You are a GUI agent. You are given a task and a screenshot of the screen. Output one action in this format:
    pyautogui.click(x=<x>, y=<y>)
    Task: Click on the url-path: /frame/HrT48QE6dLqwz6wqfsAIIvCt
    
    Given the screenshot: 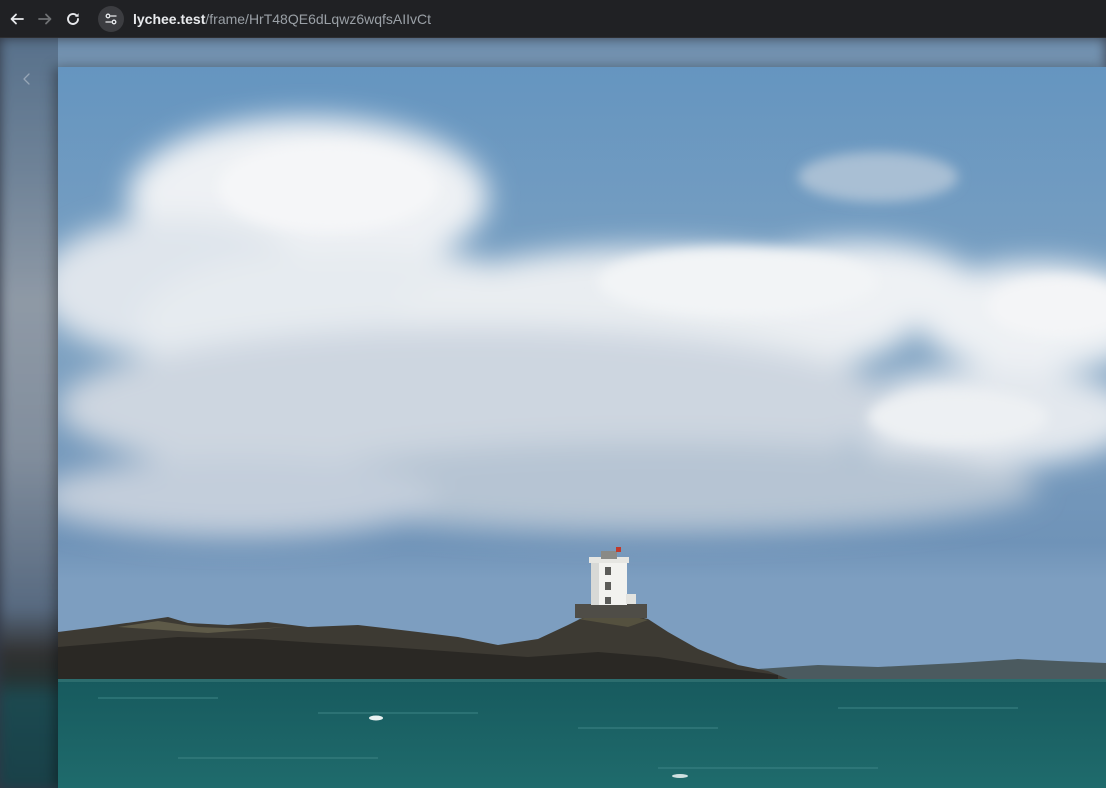 What is the action you would take?
    pyautogui.click(x=318, y=18)
    